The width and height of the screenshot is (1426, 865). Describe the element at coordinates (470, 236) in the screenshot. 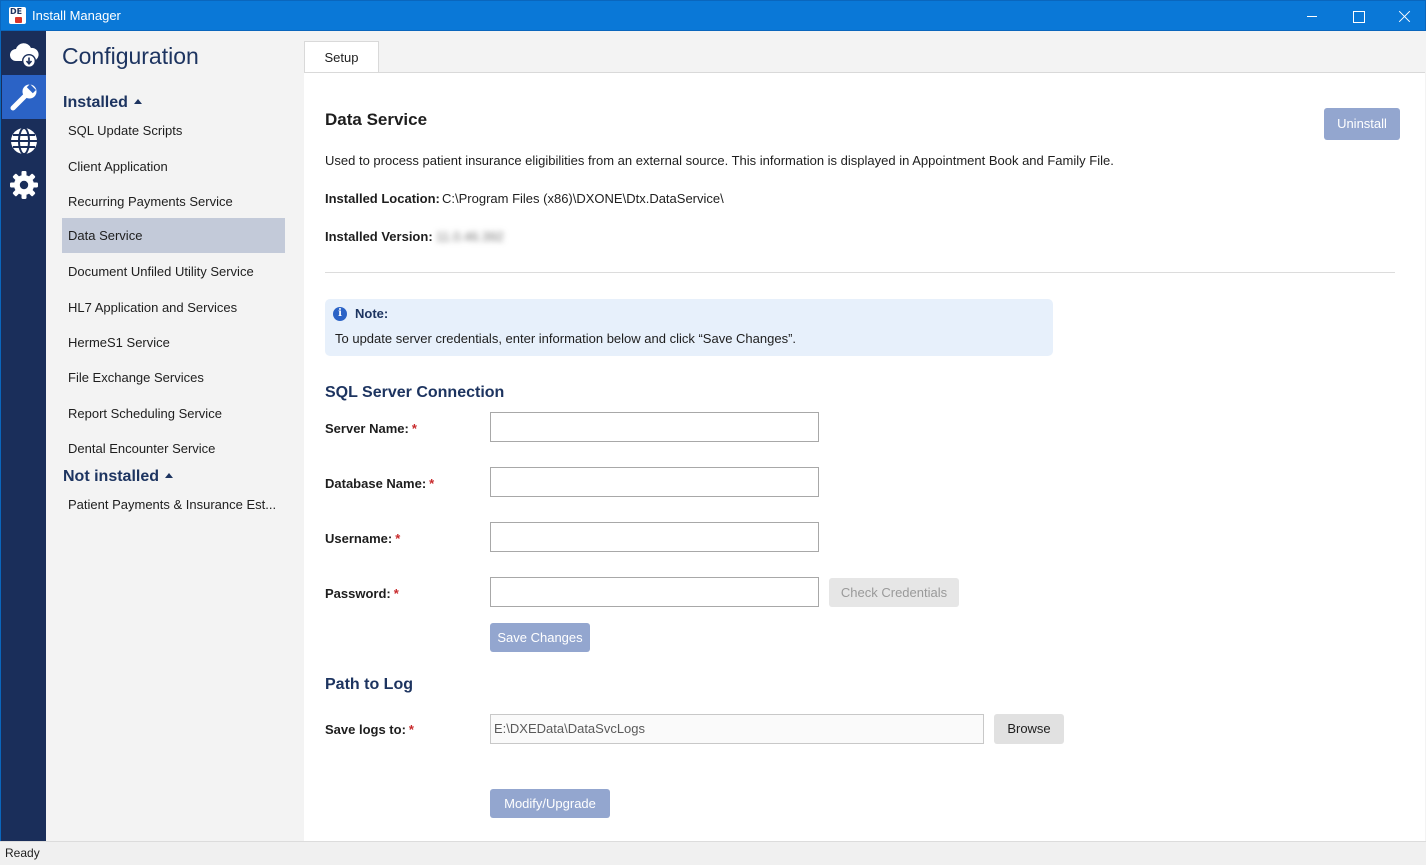

I see `installed-version-value: 11.0.46.392` at that location.